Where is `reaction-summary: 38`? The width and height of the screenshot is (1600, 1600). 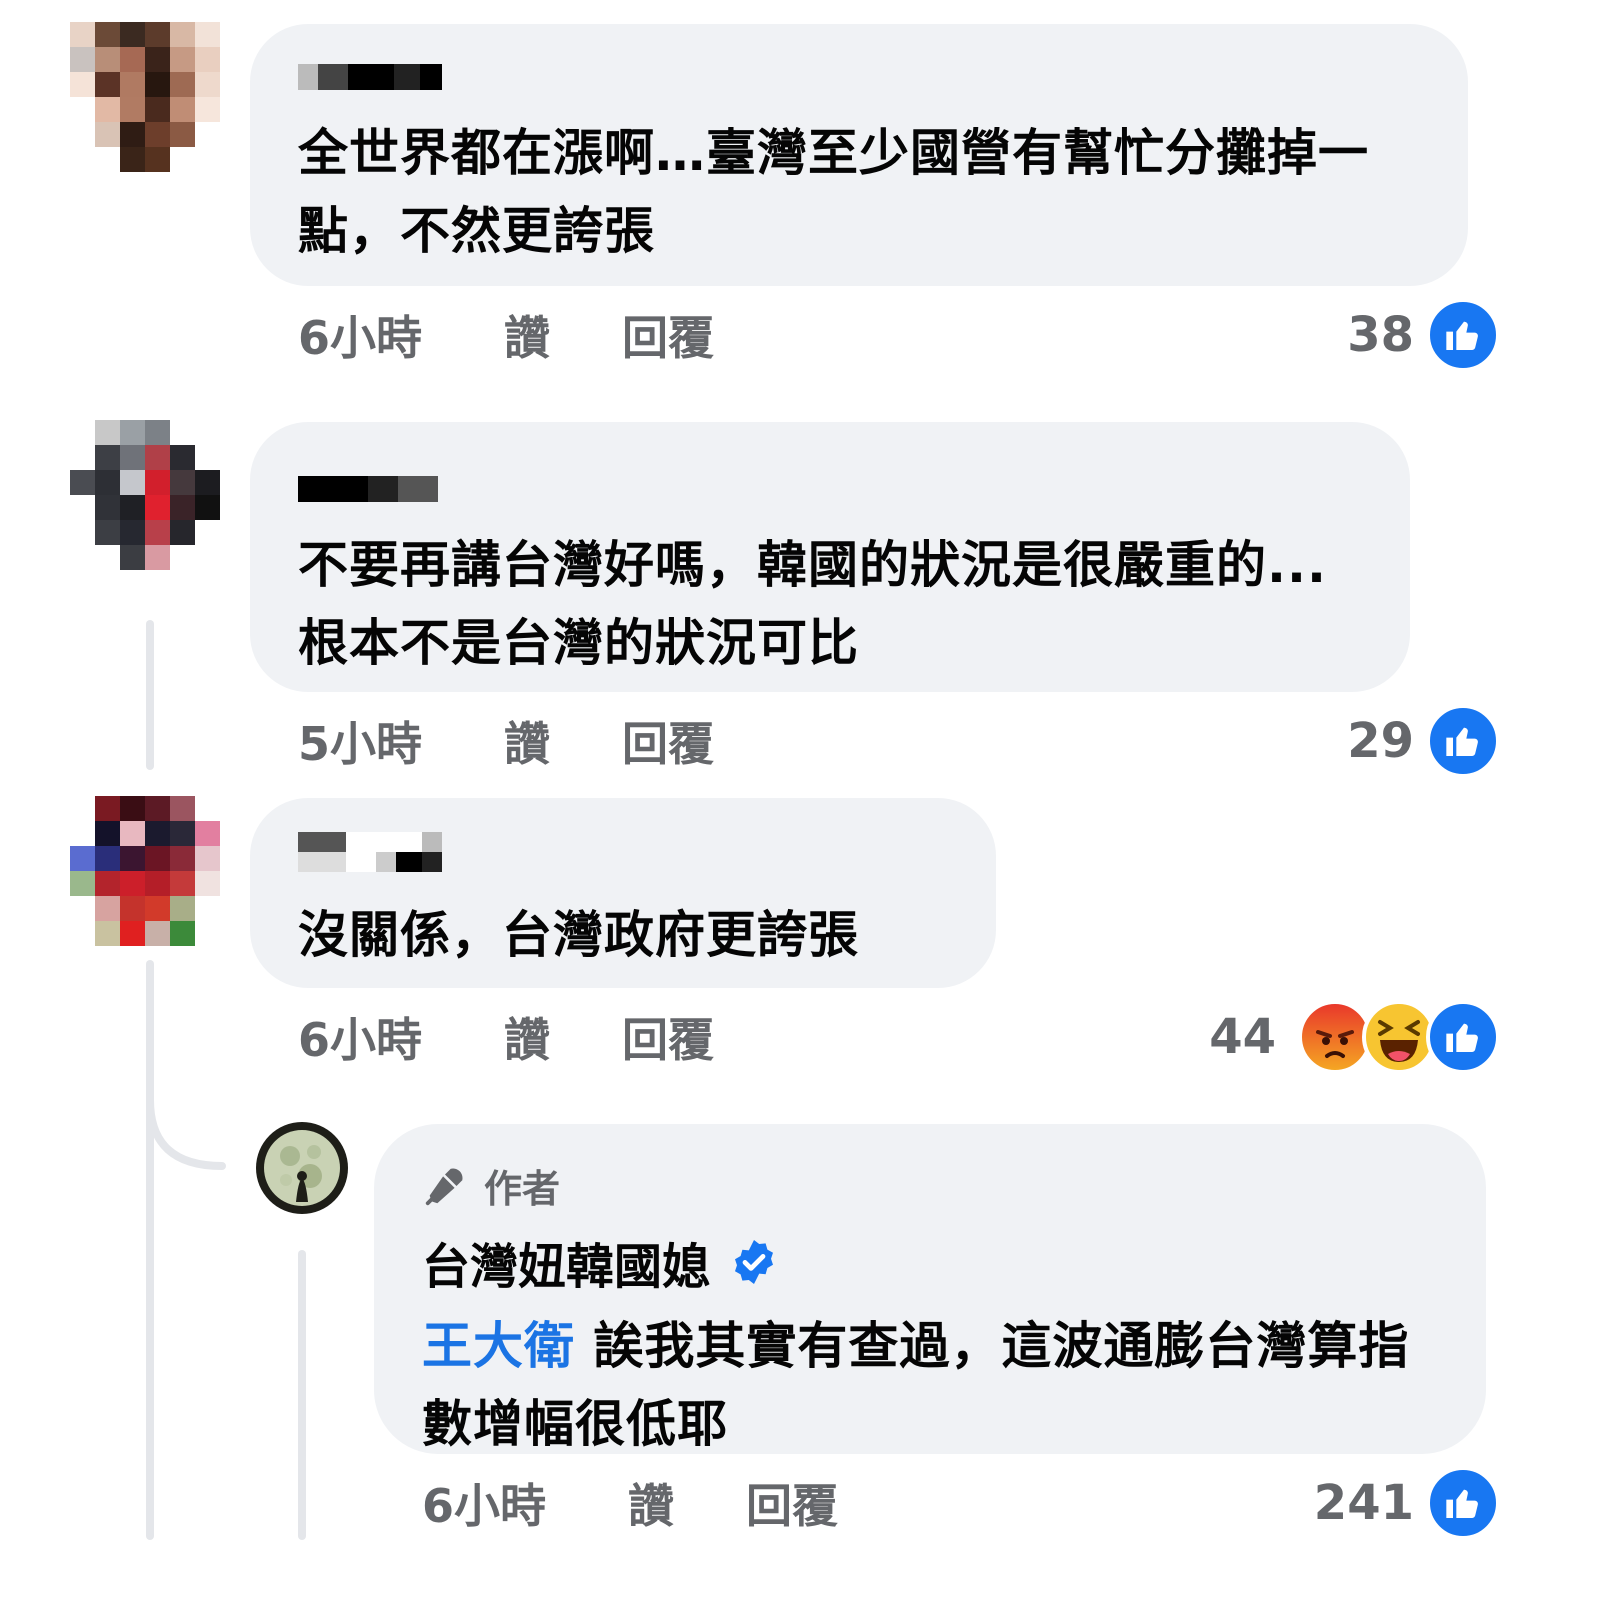 reaction-summary: 38 is located at coordinates (1423, 335).